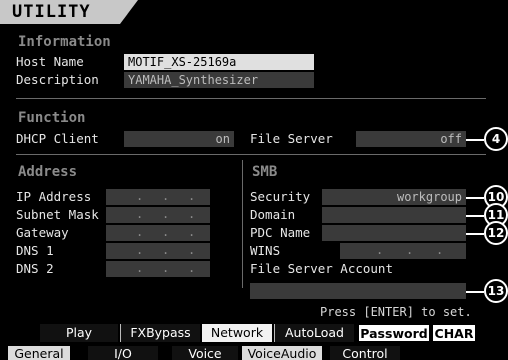 This screenshot has width=508, height=360. Describe the element at coordinates (42, 232) in the screenshot. I see `gateway-label: Gateway` at that location.